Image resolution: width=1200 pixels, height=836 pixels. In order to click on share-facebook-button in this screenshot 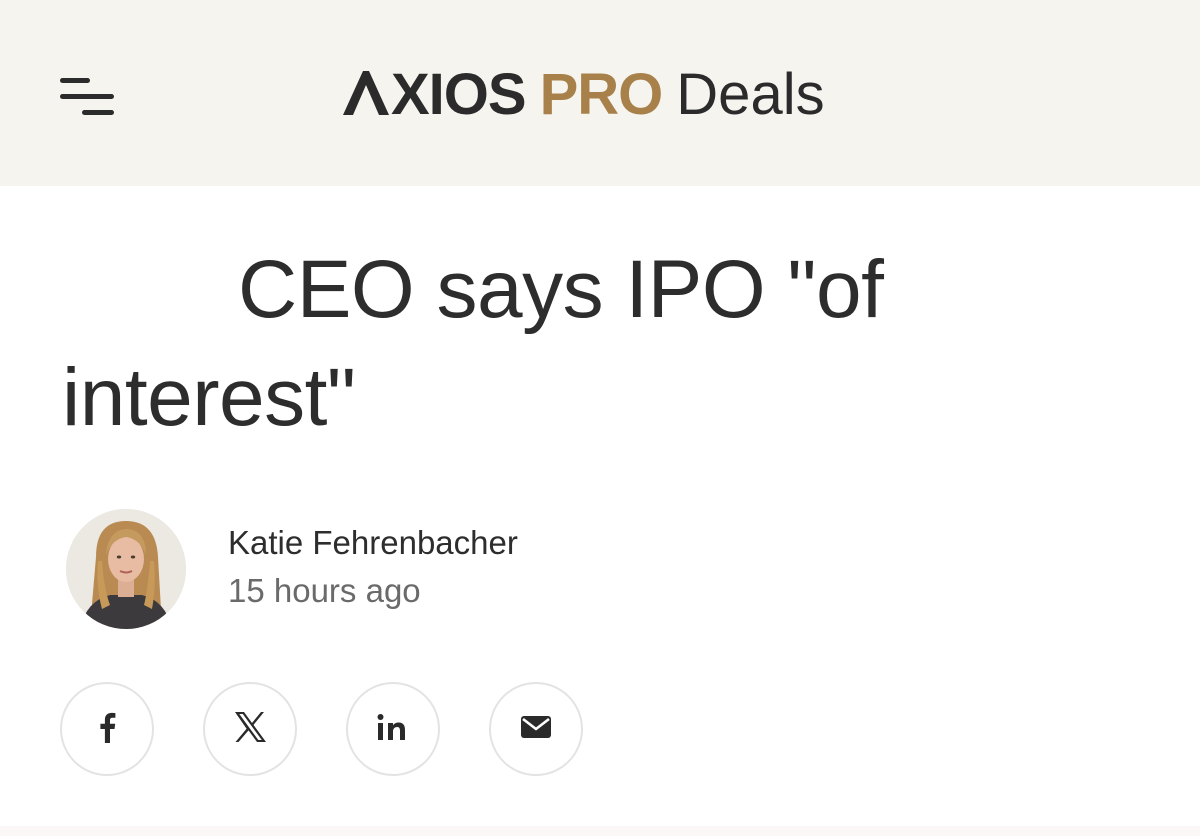, I will do `click(107, 729)`.